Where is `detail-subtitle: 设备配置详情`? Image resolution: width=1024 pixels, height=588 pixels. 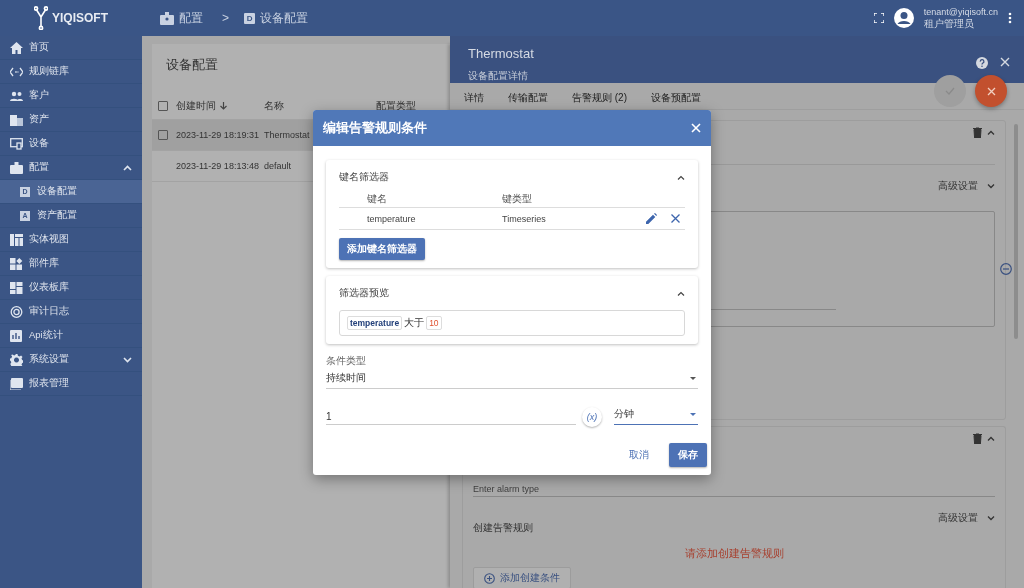
detail-subtitle: 设备配置详情 is located at coordinates (498, 76).